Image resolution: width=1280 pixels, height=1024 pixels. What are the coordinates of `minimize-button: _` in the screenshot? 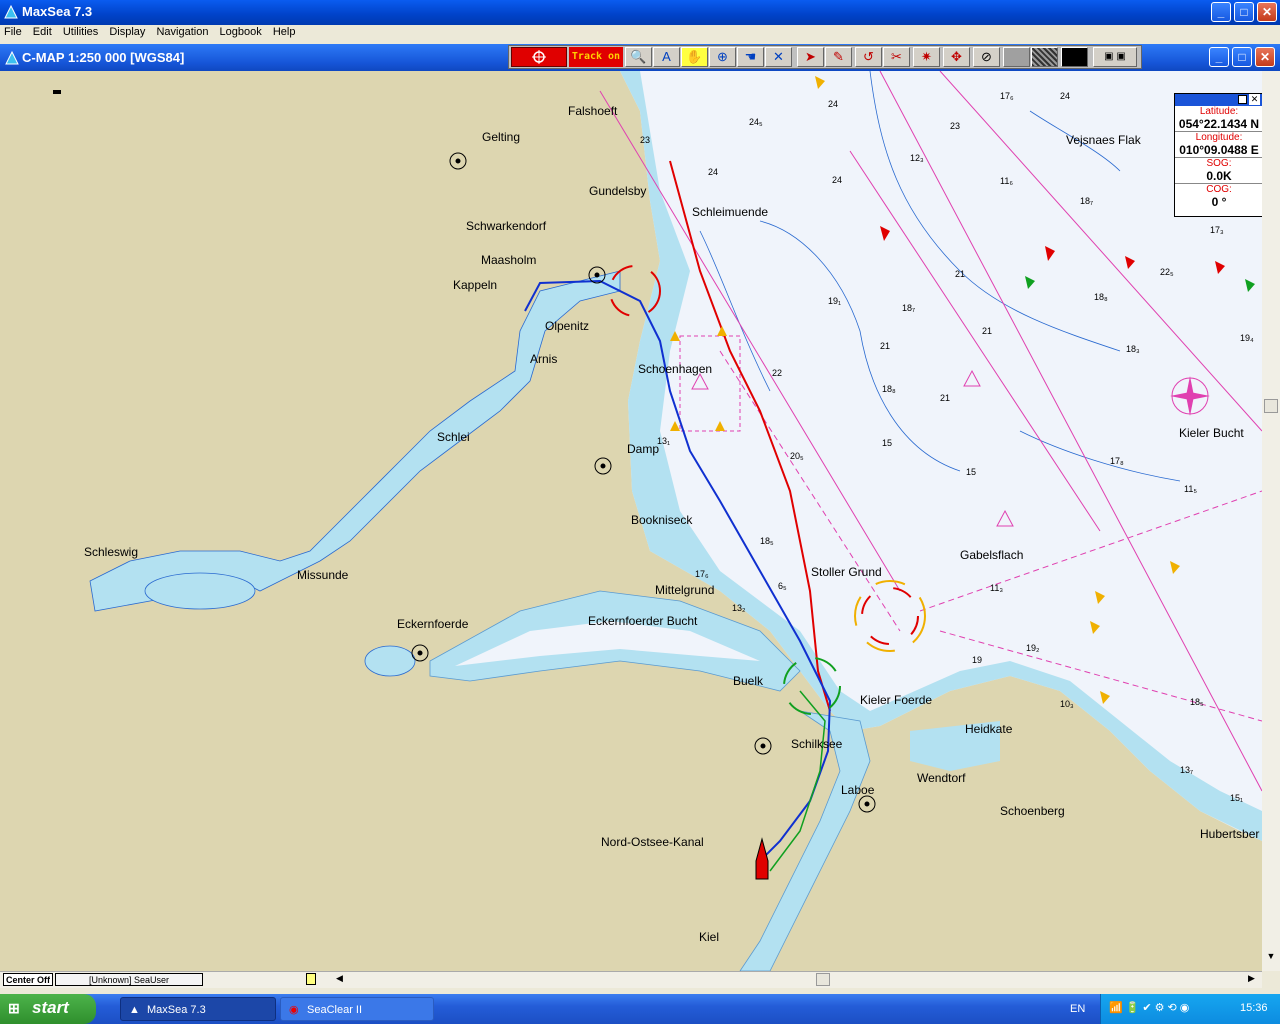 It's located at (1221, 12).